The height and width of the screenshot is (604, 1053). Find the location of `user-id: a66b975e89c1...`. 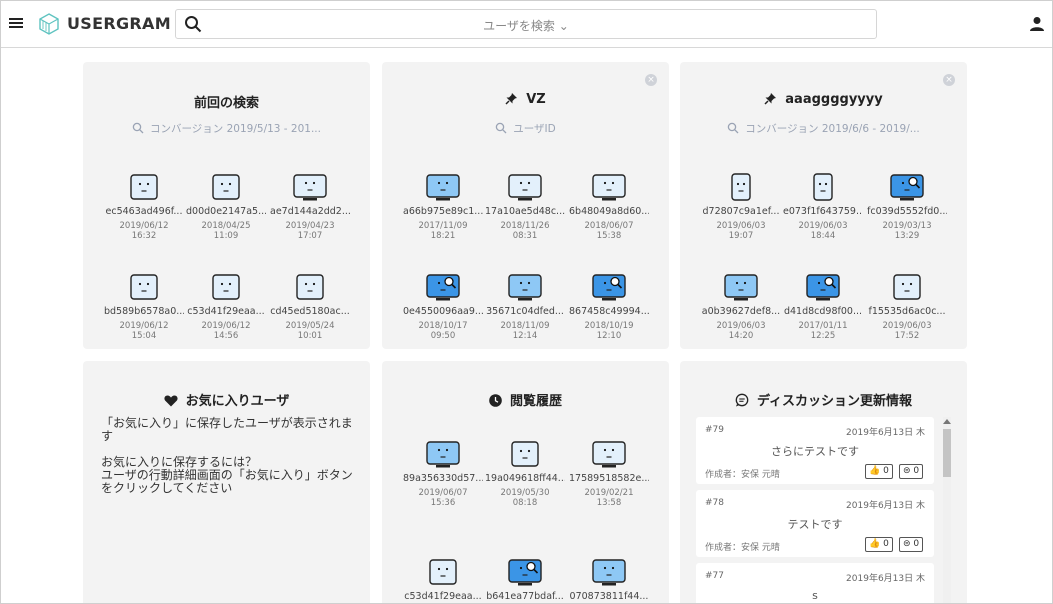

user-id: a66b975e89c1... is located at coordinates (443, 211).